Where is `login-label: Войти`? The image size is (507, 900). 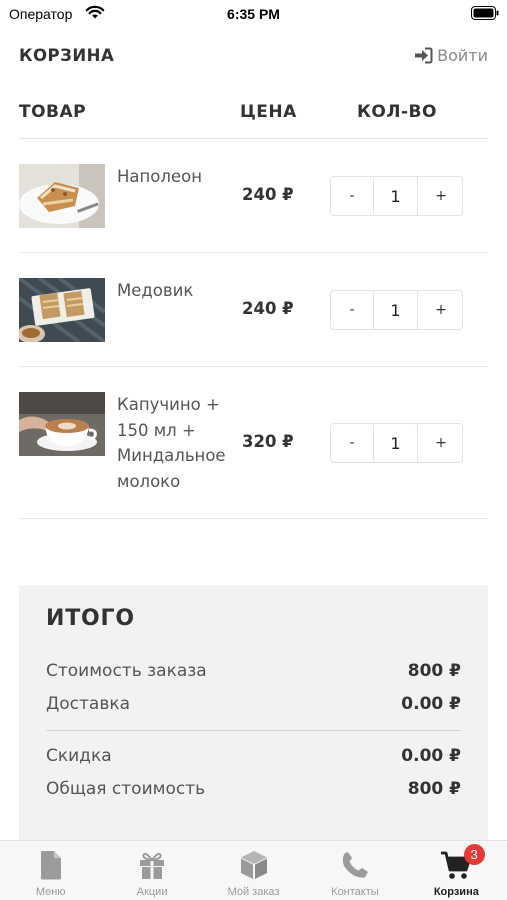 login-label: Войти is located at coordinates (462, 55).